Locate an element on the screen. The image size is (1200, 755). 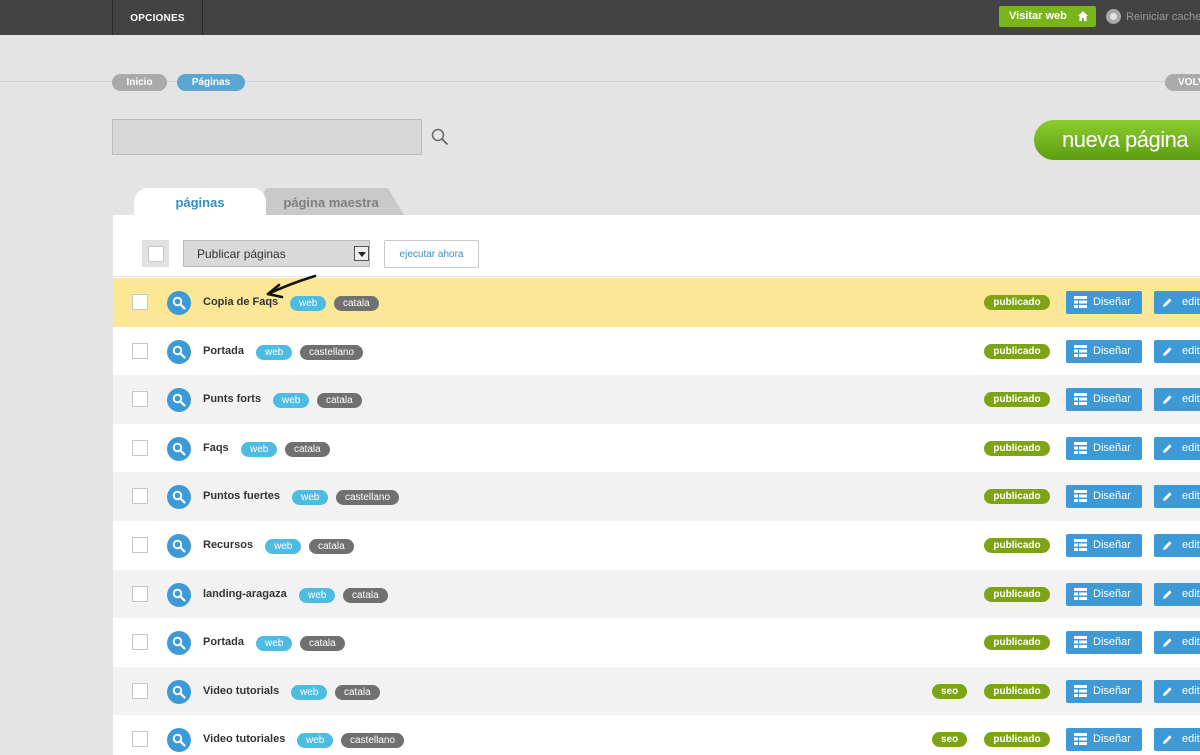
page-name: Faqs is located at coordinates (216, 448).